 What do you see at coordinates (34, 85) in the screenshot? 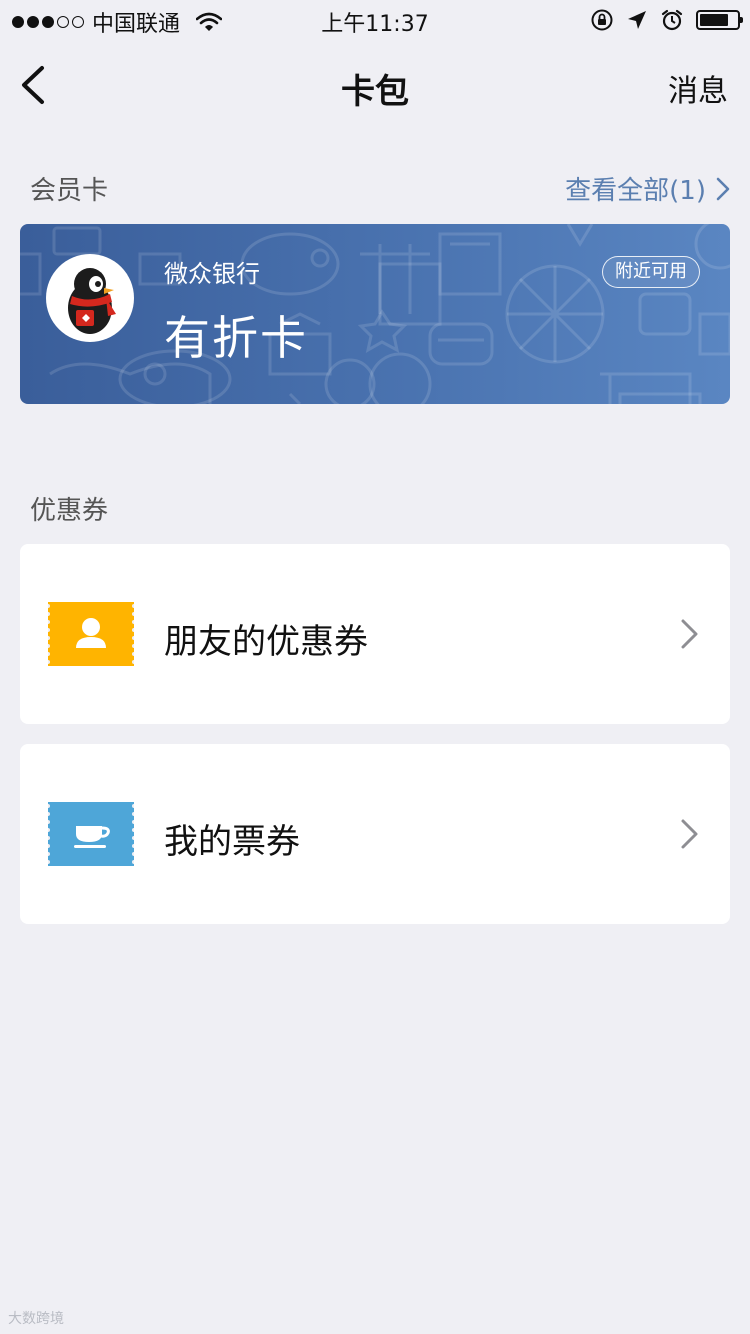
I see `chevron-left-icon` at bounding box center [34, 85].